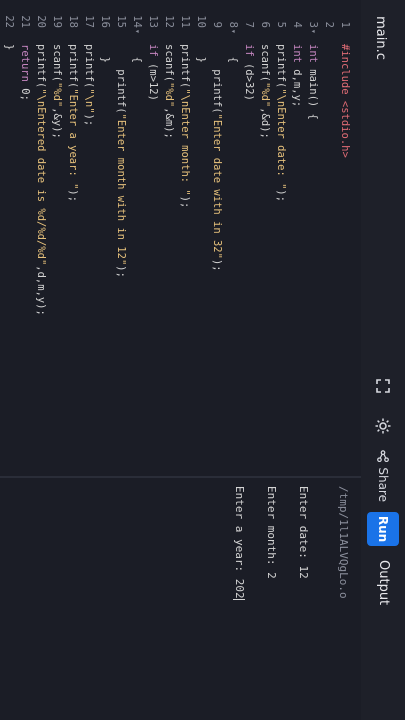 The height and width of the screenshot is (720, 405). What do you see at coordinates (25, 72) in the screenshot?
I see `code-text: return 0;` at bounding box center [25, 72].